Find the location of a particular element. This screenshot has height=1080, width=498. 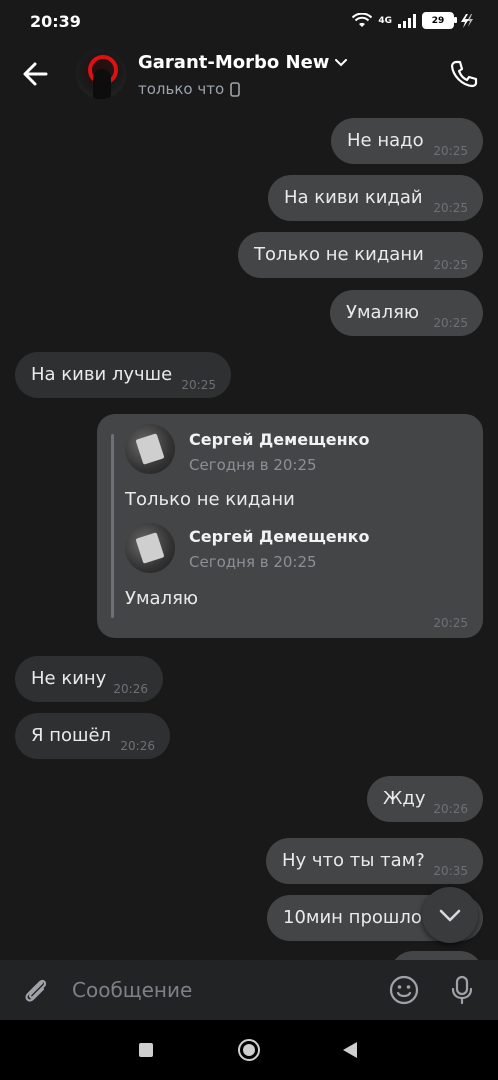

mobile-icon is located at coordinates (235, 89).